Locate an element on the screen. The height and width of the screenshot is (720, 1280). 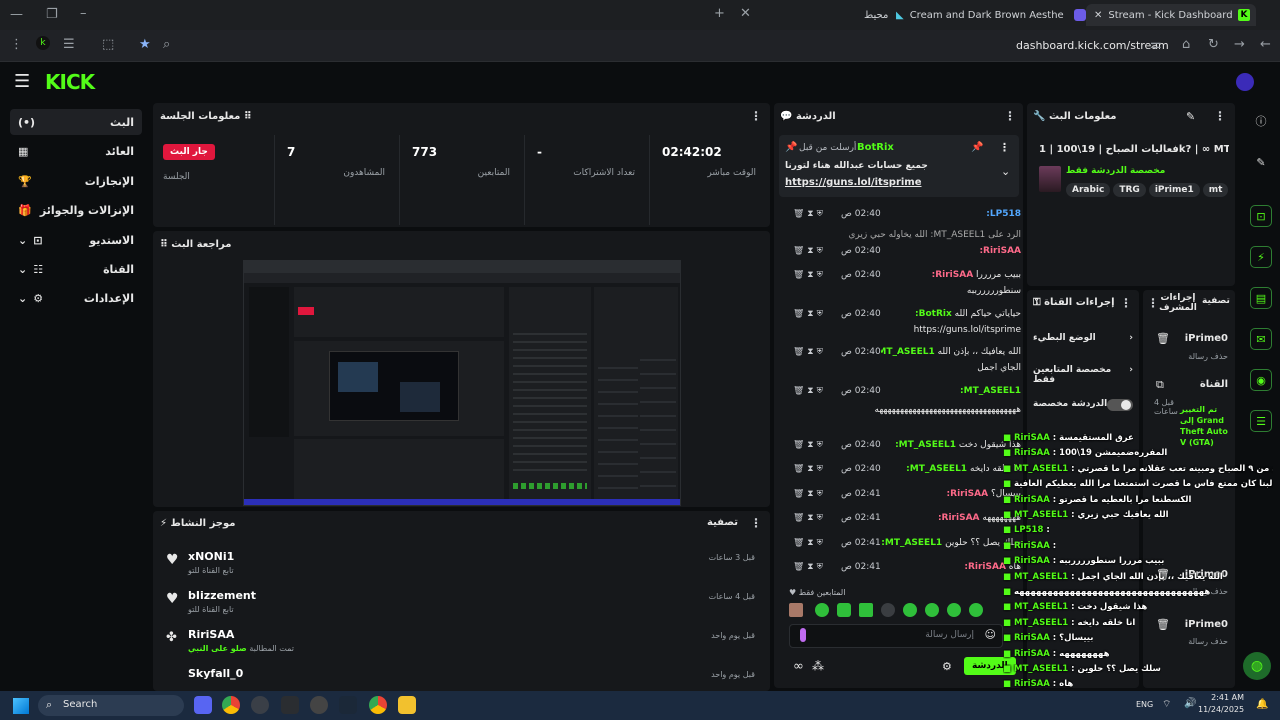
activity-user: bIizzement is located at coordinates (222, 595).